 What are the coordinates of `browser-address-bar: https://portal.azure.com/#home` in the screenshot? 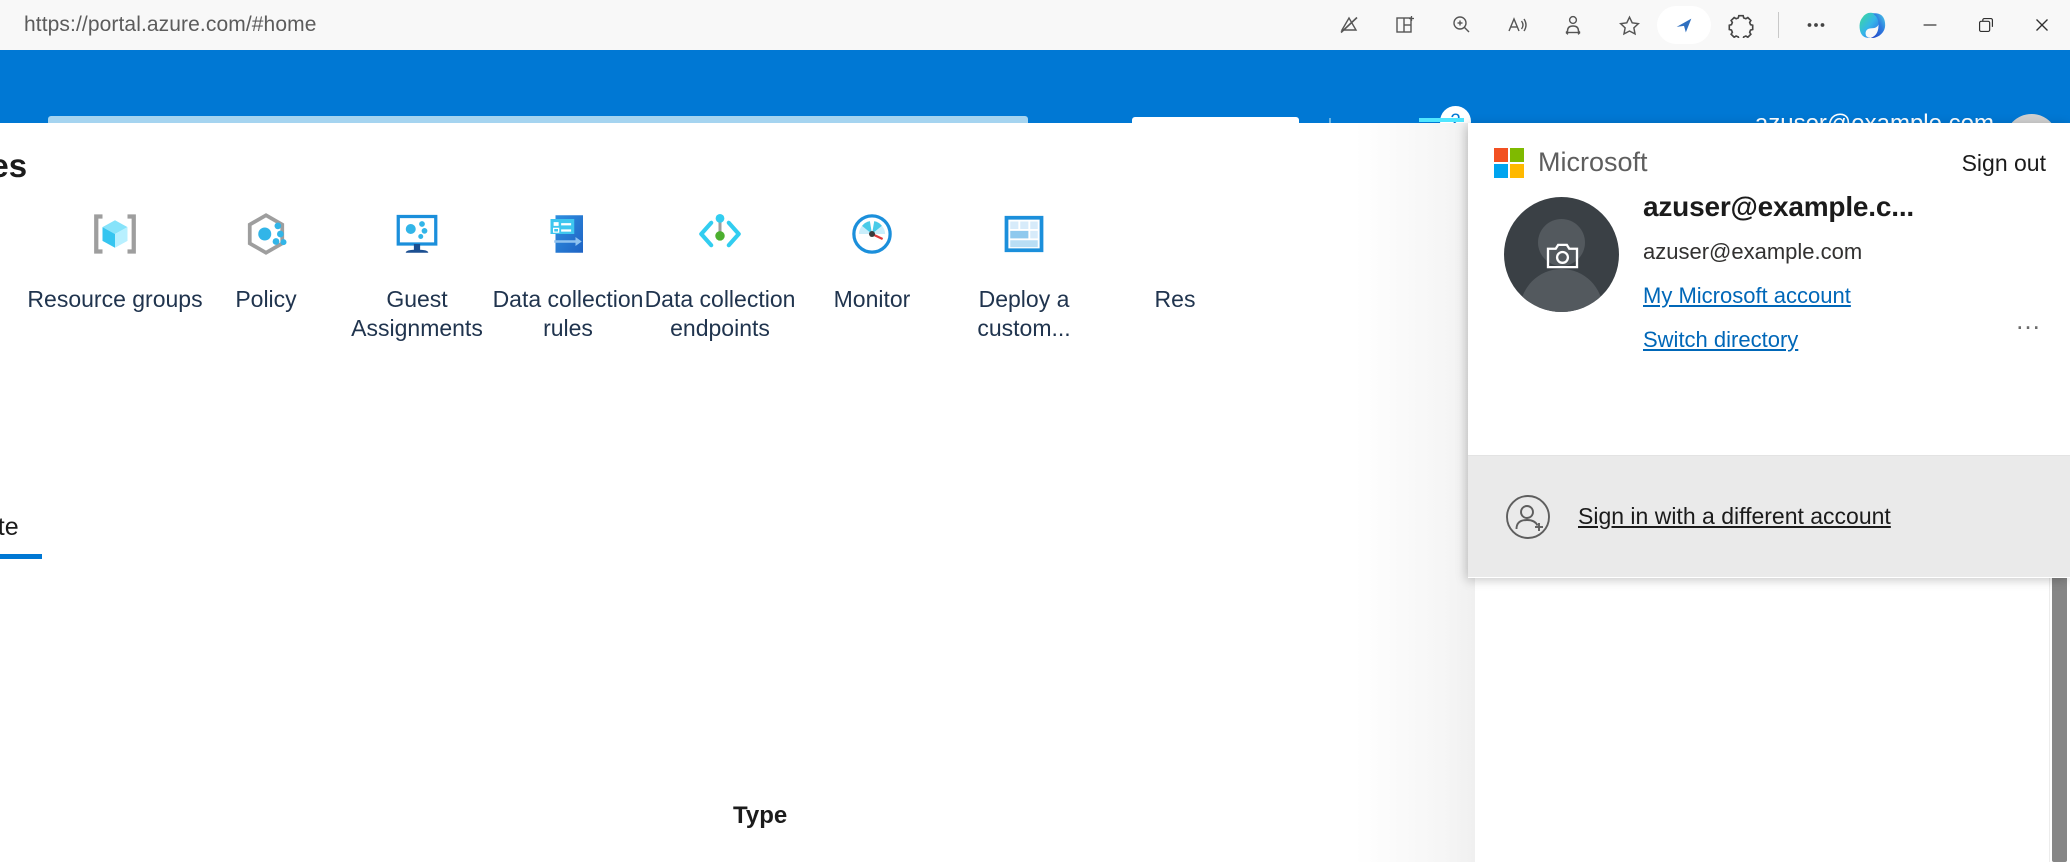 It's located at (1035, 25).